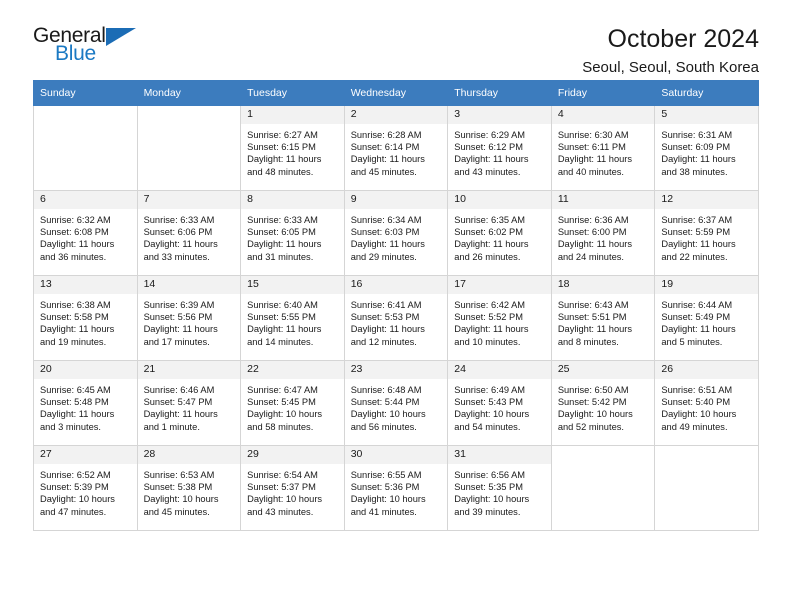 The height and width of the screenshot is (612, 792). I want to click on sunset-text: Sunset: 5:53 PM, so click(385, 317).